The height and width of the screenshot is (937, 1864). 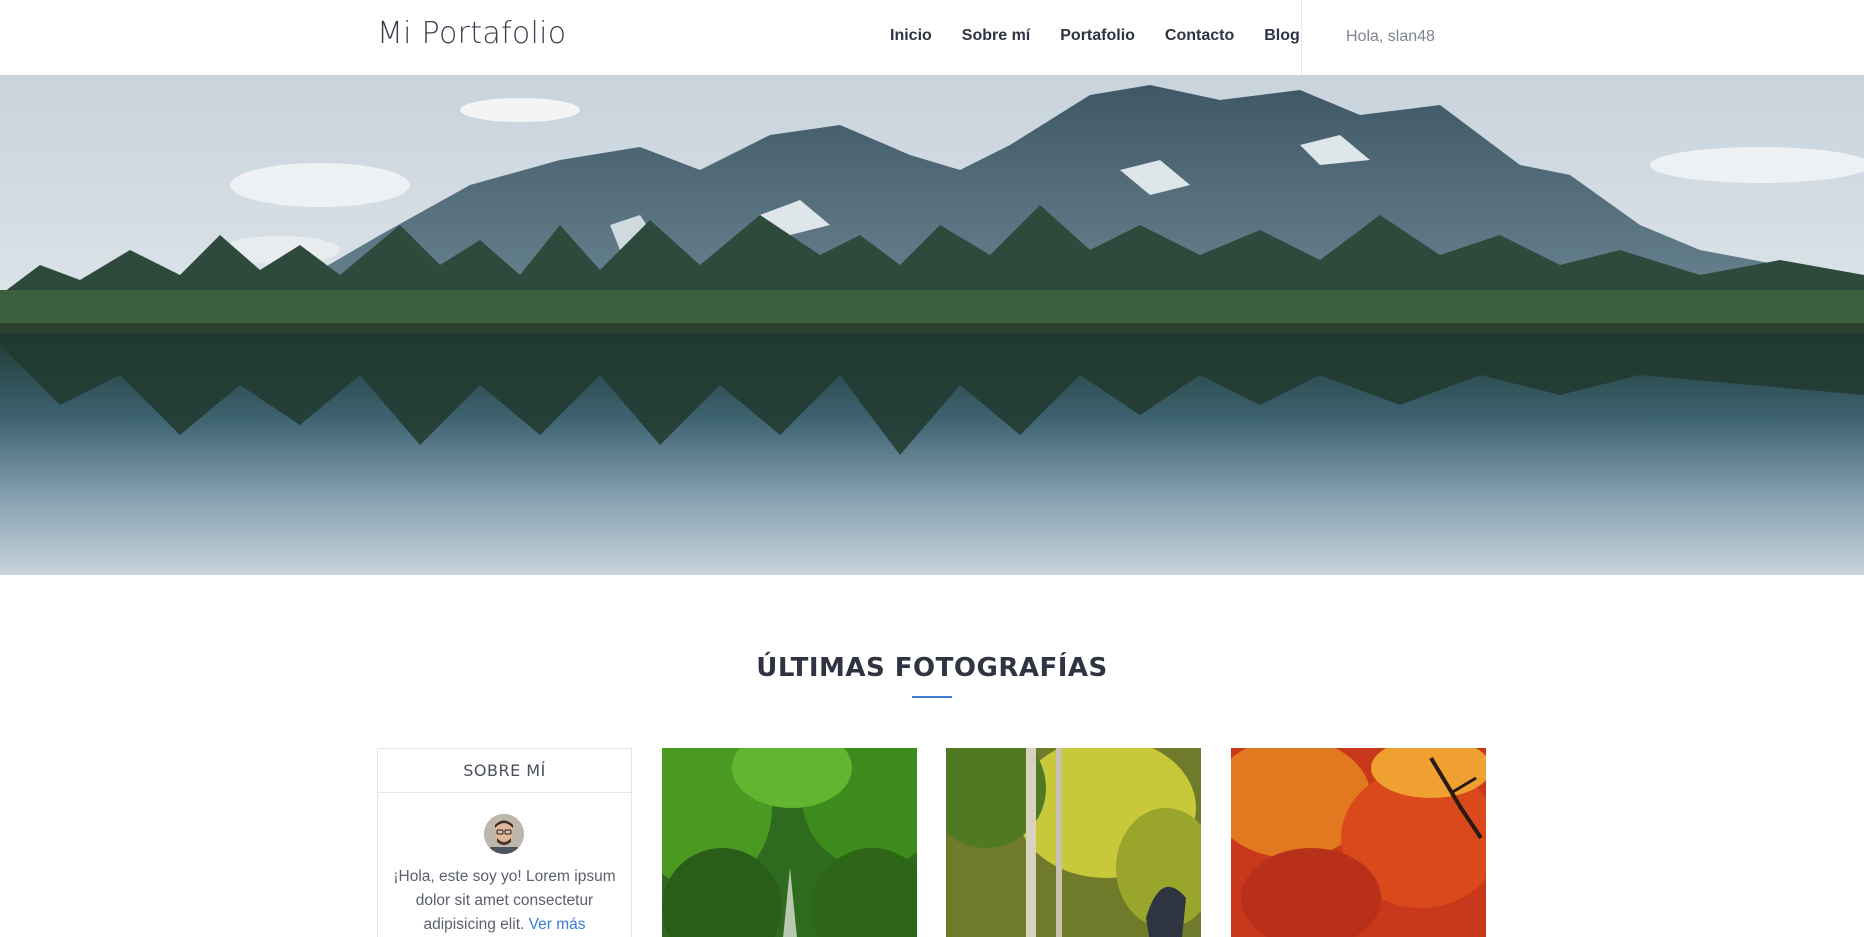 What do you see at coordinates (557, 924) in the screenshot?
I see `ver-mas-link: Ver más` at bounding box center [557, 924].